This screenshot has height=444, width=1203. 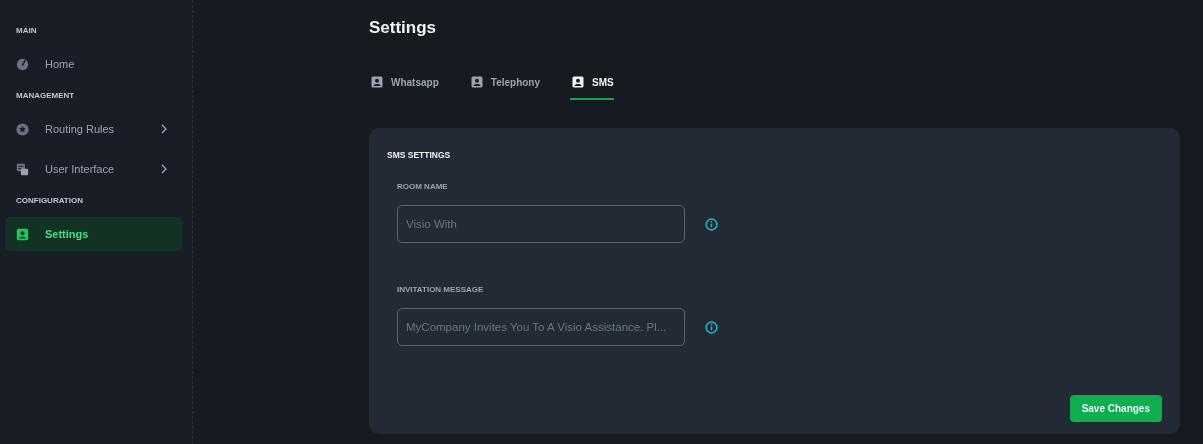 I want to click on sidebar-item: Home, so click(x=93, y=64).